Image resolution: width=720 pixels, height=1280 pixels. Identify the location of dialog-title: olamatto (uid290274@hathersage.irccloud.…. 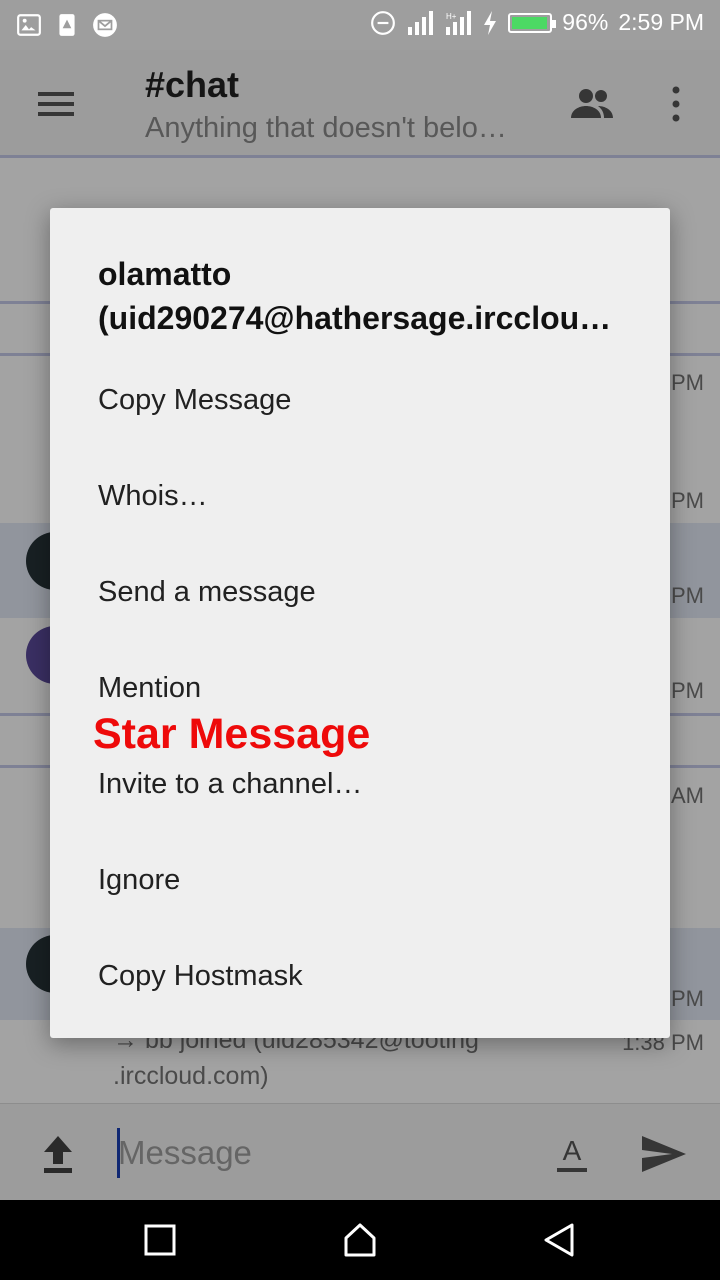
(363, 296).